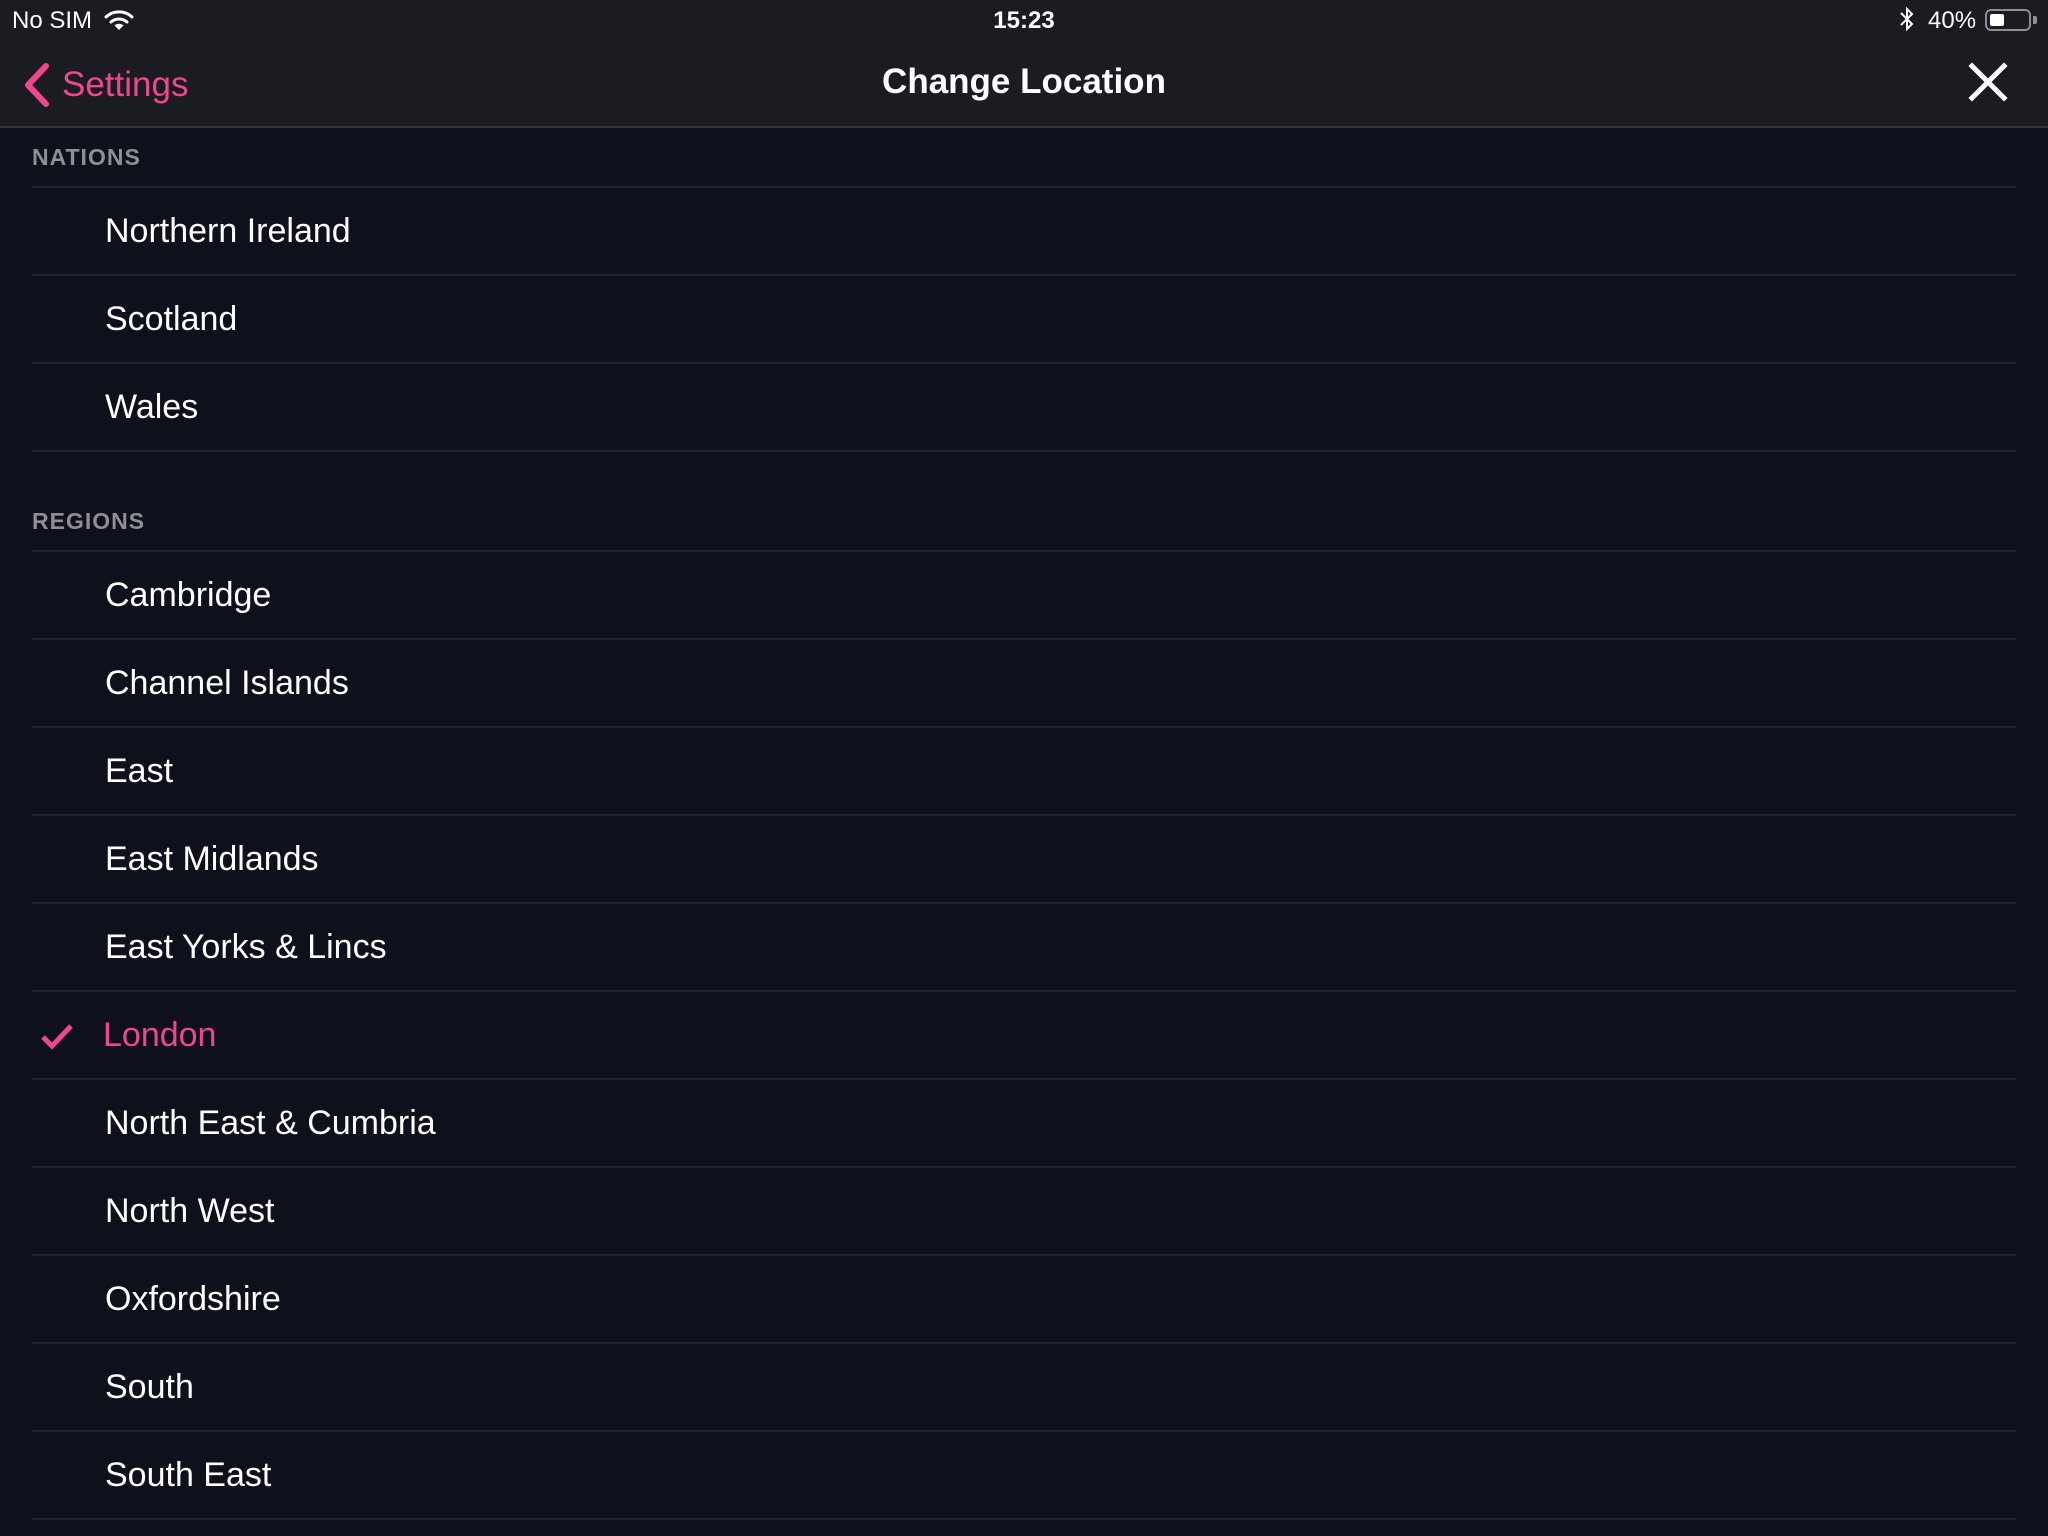 The image size is (2048, 1536). Describe the element at coordinates (1024, 595) in the screenshot. I see `location-row: Cambridge` at that location.